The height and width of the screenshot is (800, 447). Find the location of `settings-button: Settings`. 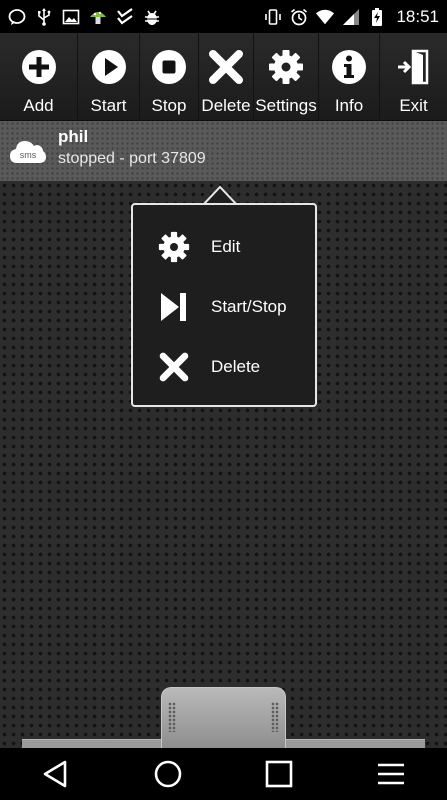

settings-button: Settings is located at coordinates (286, 77).